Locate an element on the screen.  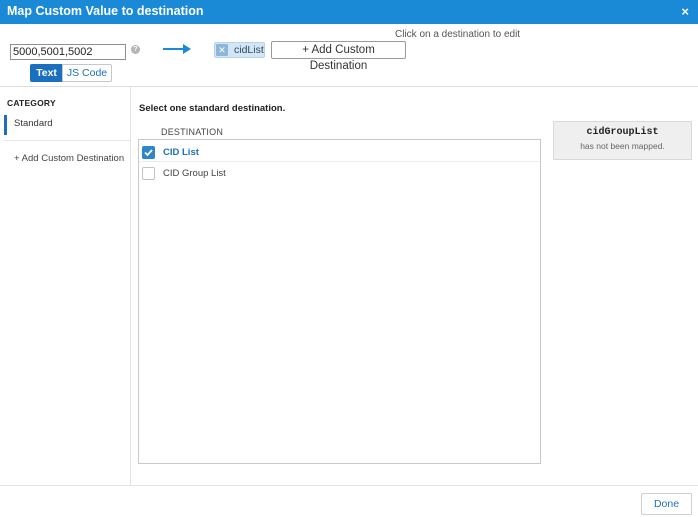
checkbox-checked is located at coordinates (148, 152).